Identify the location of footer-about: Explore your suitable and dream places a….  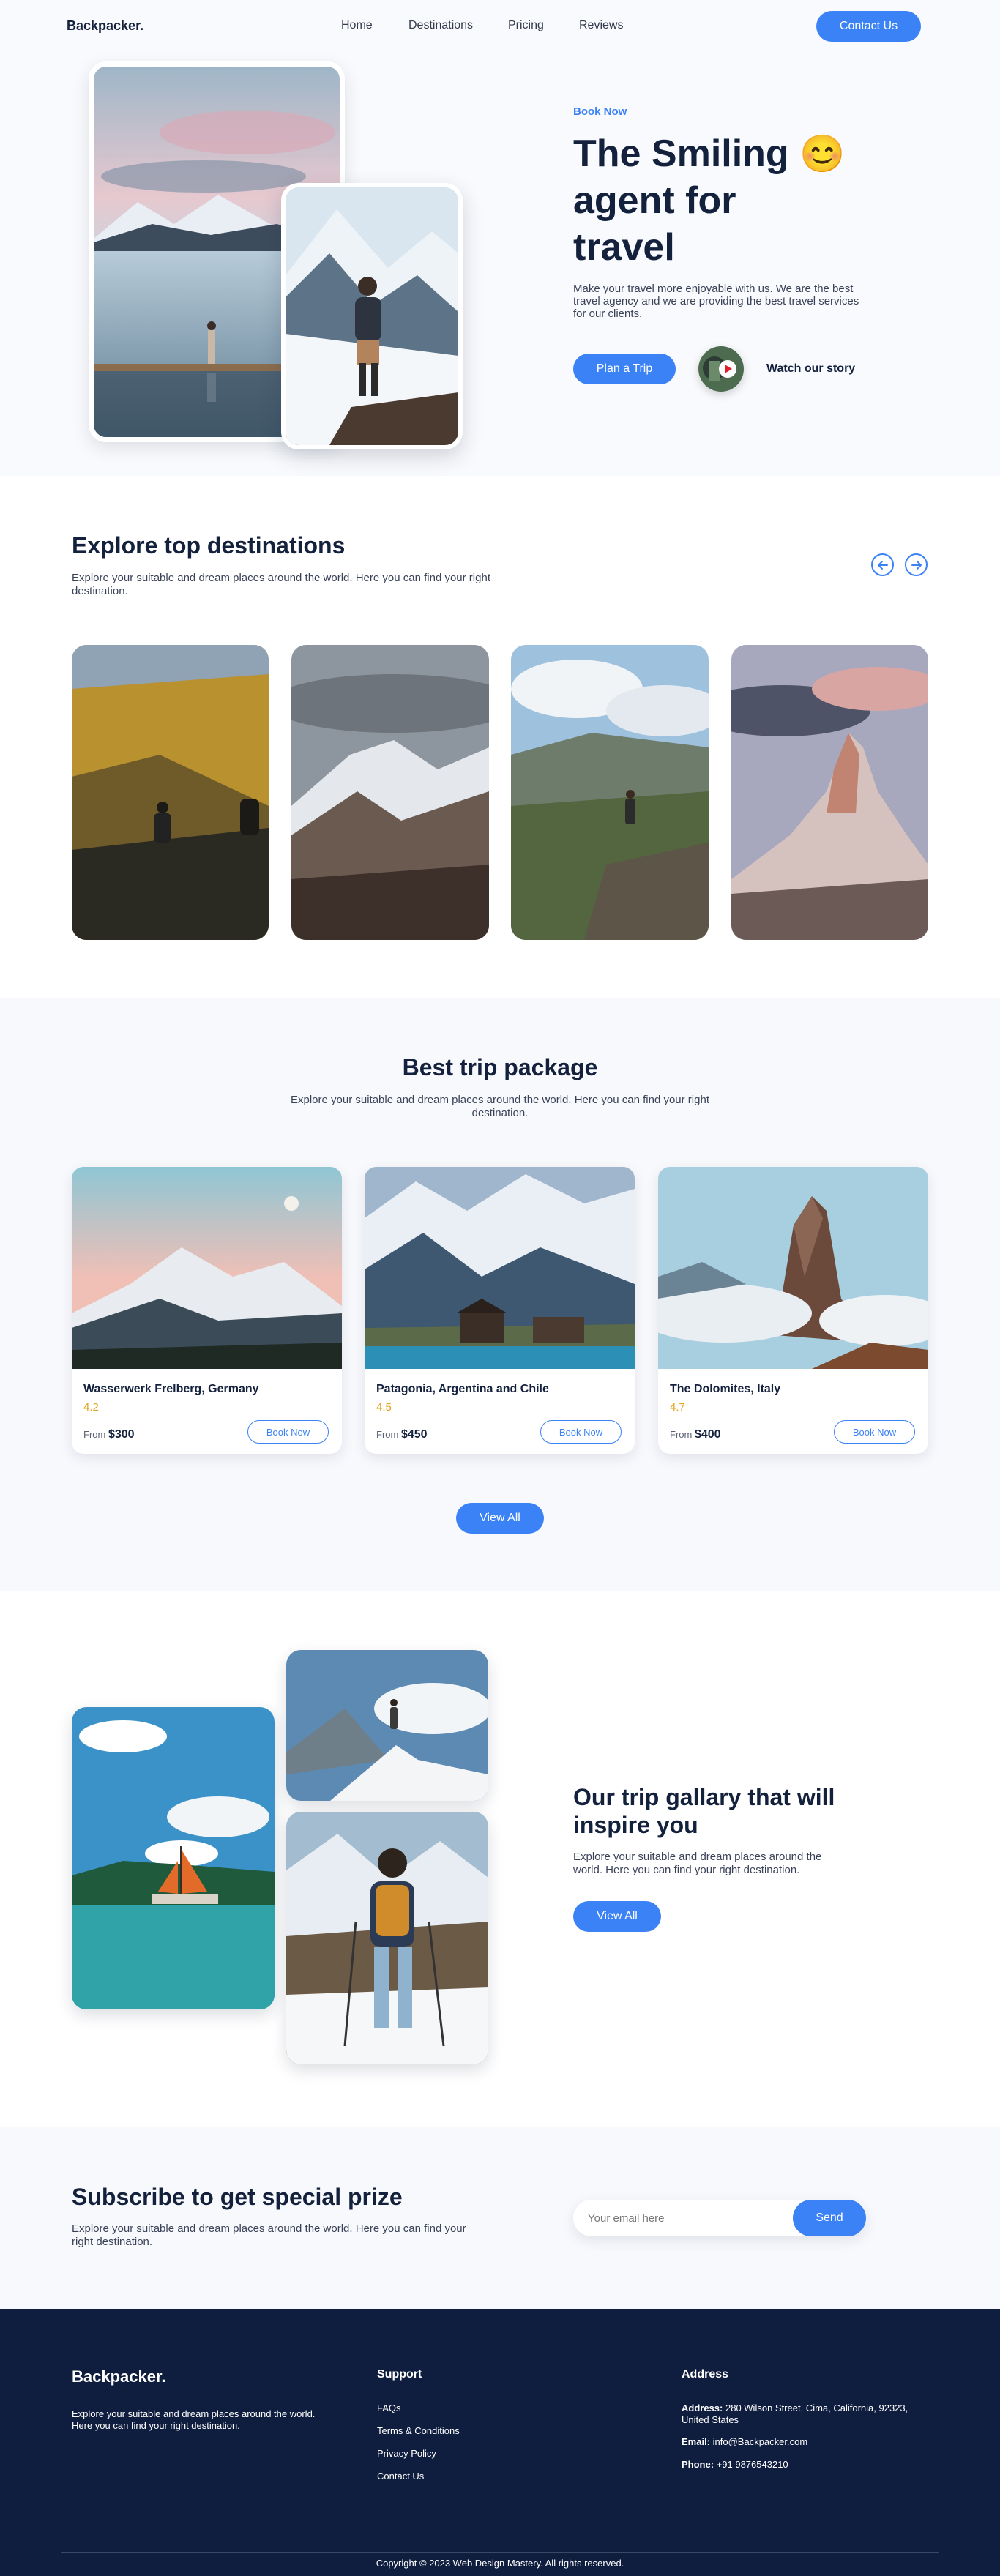
(194, 2419).